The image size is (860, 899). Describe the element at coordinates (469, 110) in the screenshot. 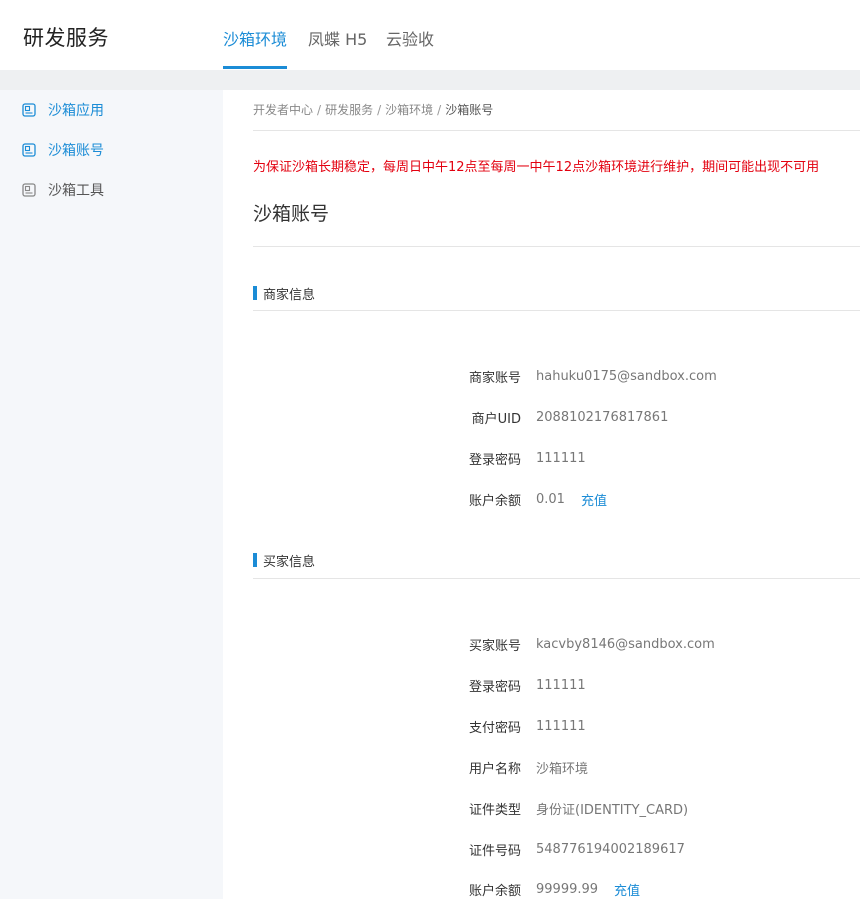

I see `breadcrumb-current: 沙箱账号` at that location.